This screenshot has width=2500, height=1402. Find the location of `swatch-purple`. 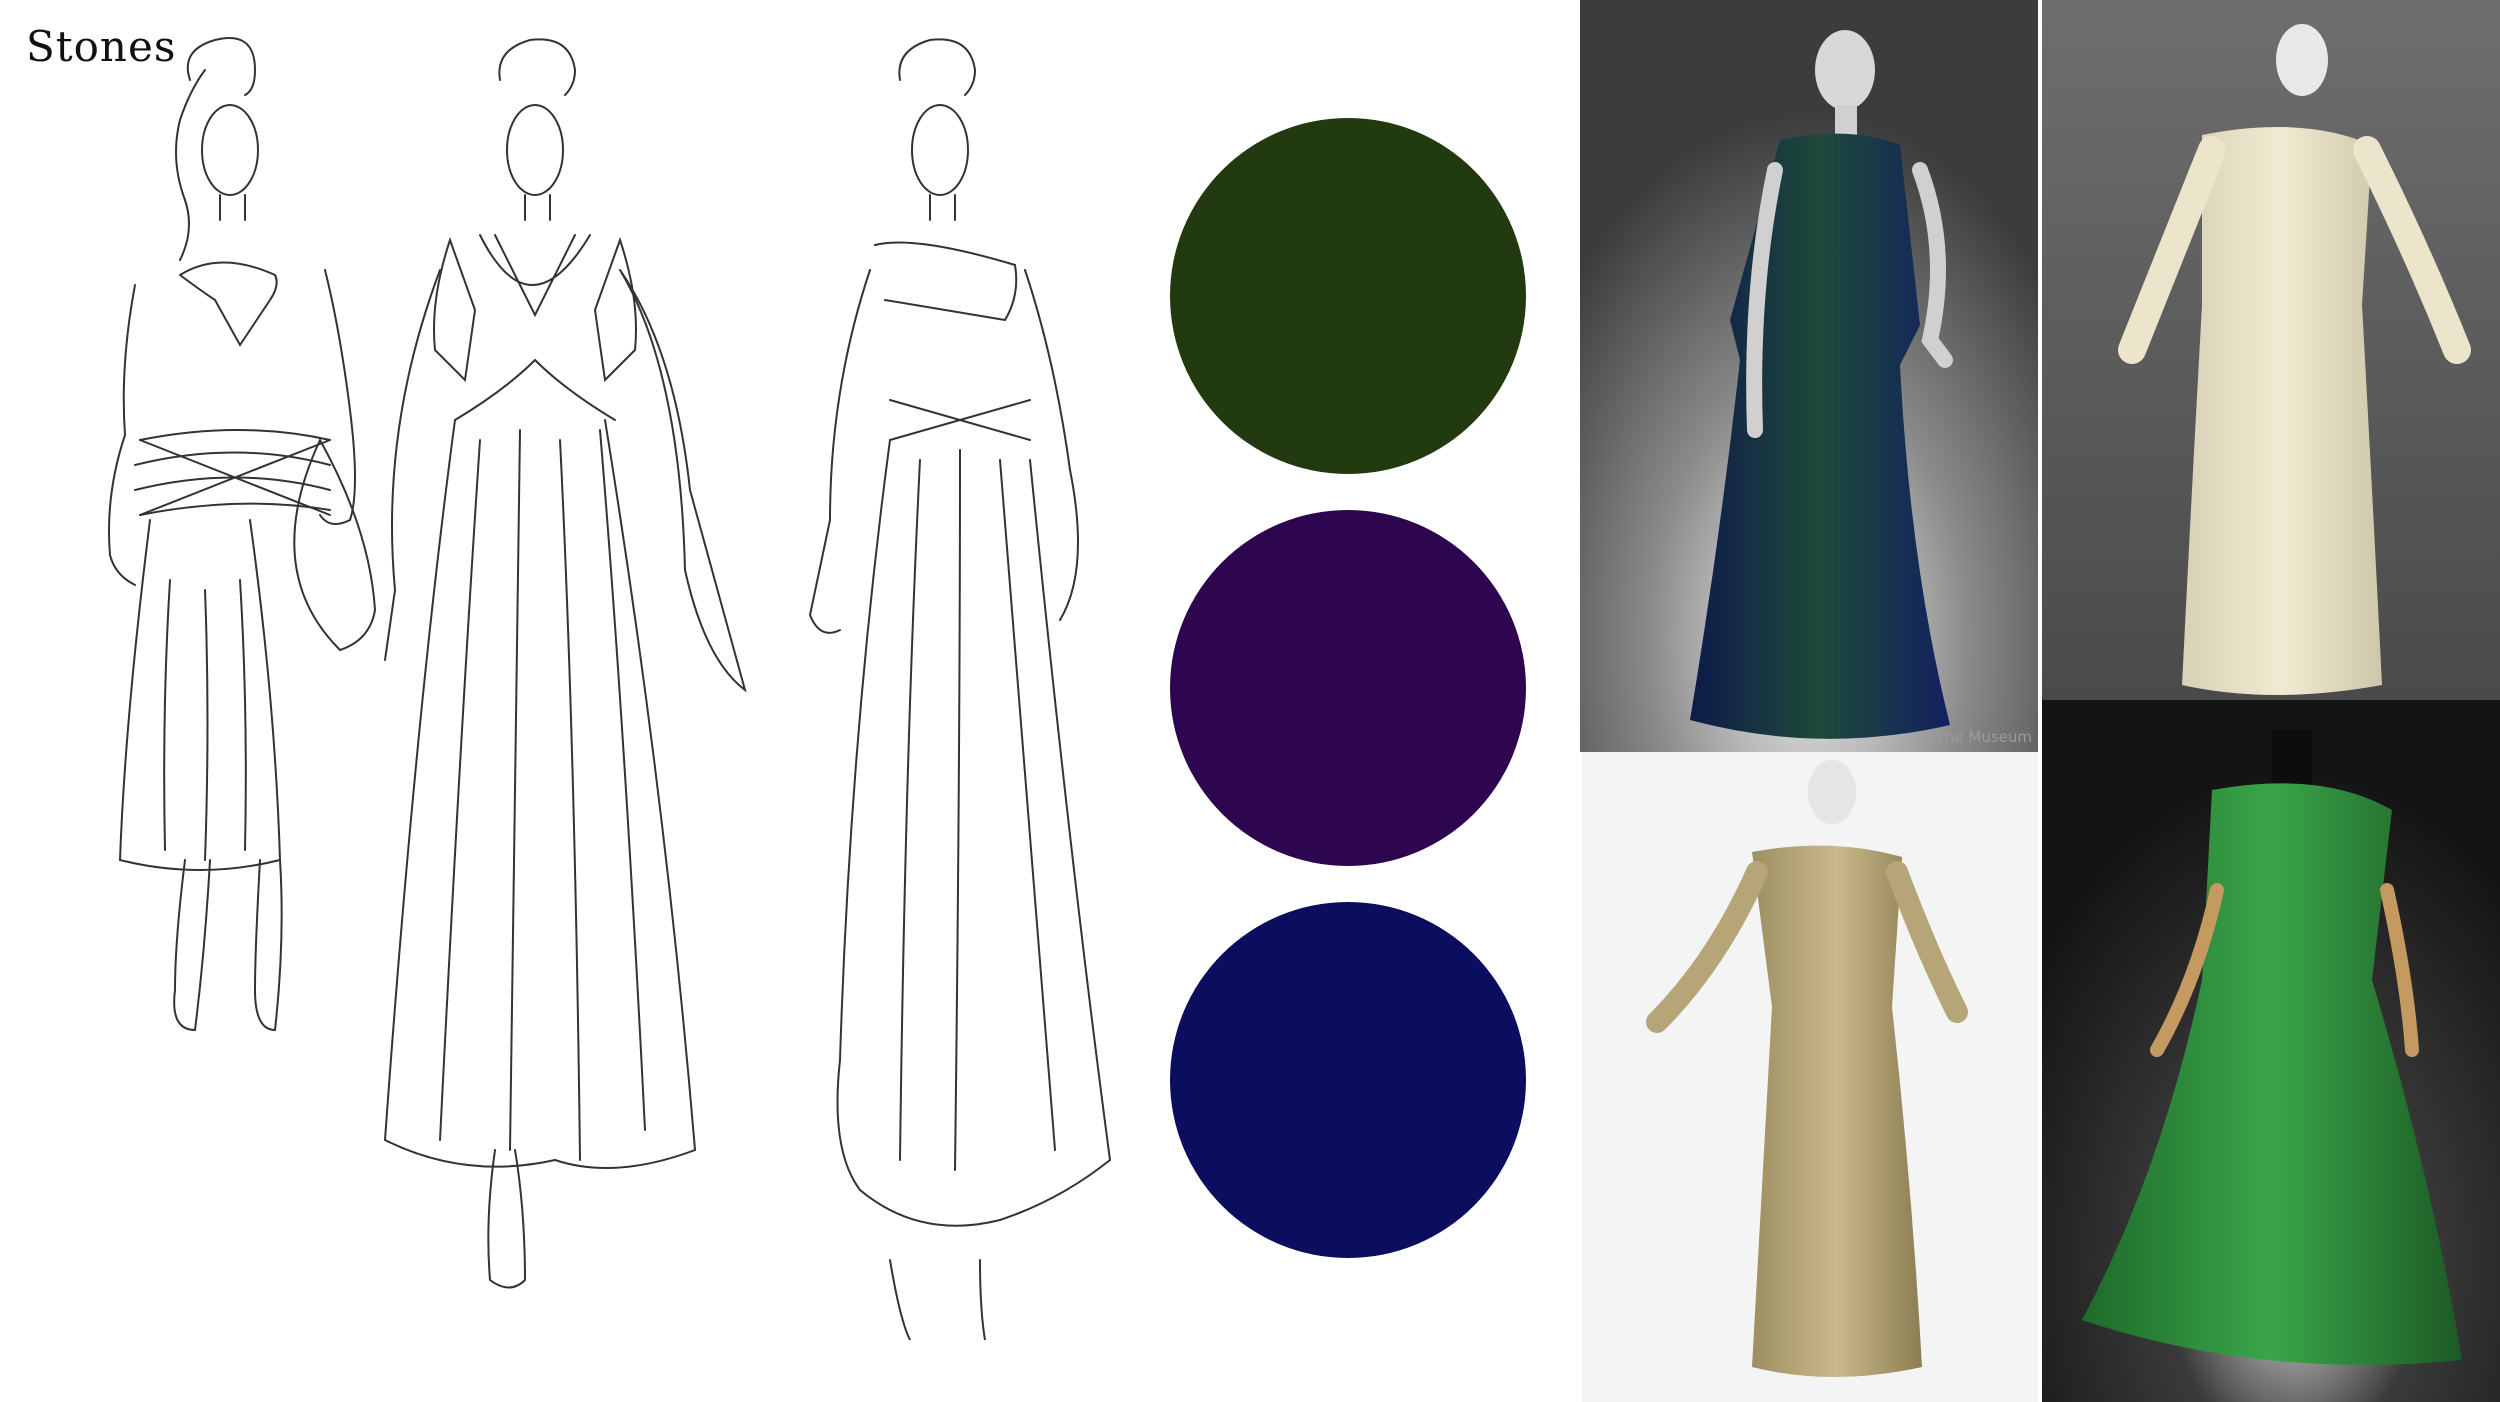

swatch-purple is located at coordinates (1348, 688).